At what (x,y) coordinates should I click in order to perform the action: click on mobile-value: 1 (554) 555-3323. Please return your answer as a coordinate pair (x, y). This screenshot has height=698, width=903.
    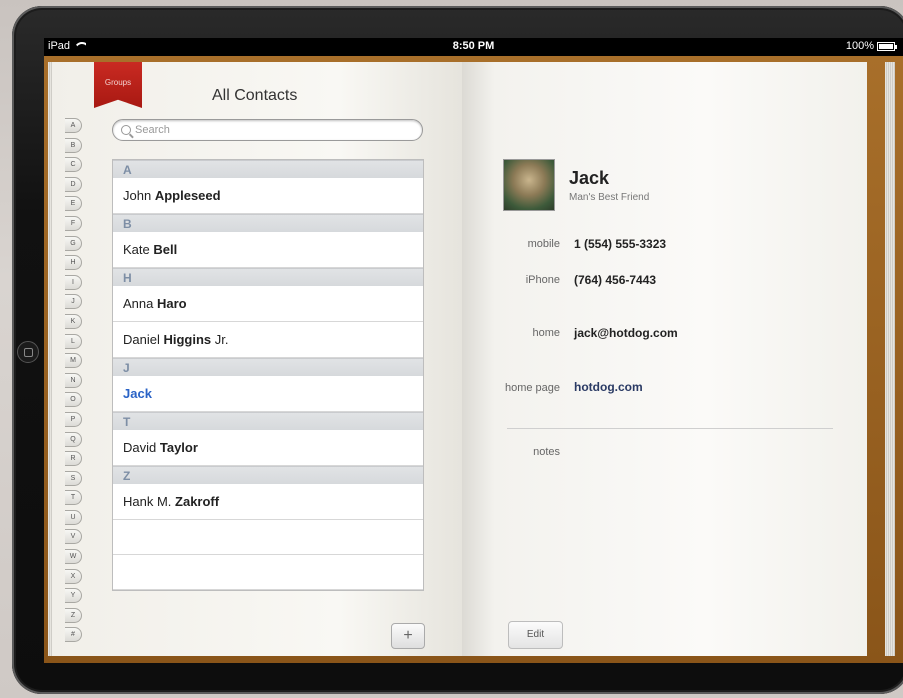
    Looking at the image, I should click on (620, 244).